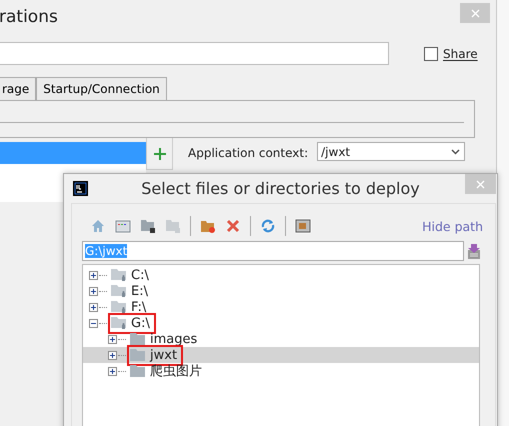  I want to click on context-dropdown: /jwxt, so click(391, 151).